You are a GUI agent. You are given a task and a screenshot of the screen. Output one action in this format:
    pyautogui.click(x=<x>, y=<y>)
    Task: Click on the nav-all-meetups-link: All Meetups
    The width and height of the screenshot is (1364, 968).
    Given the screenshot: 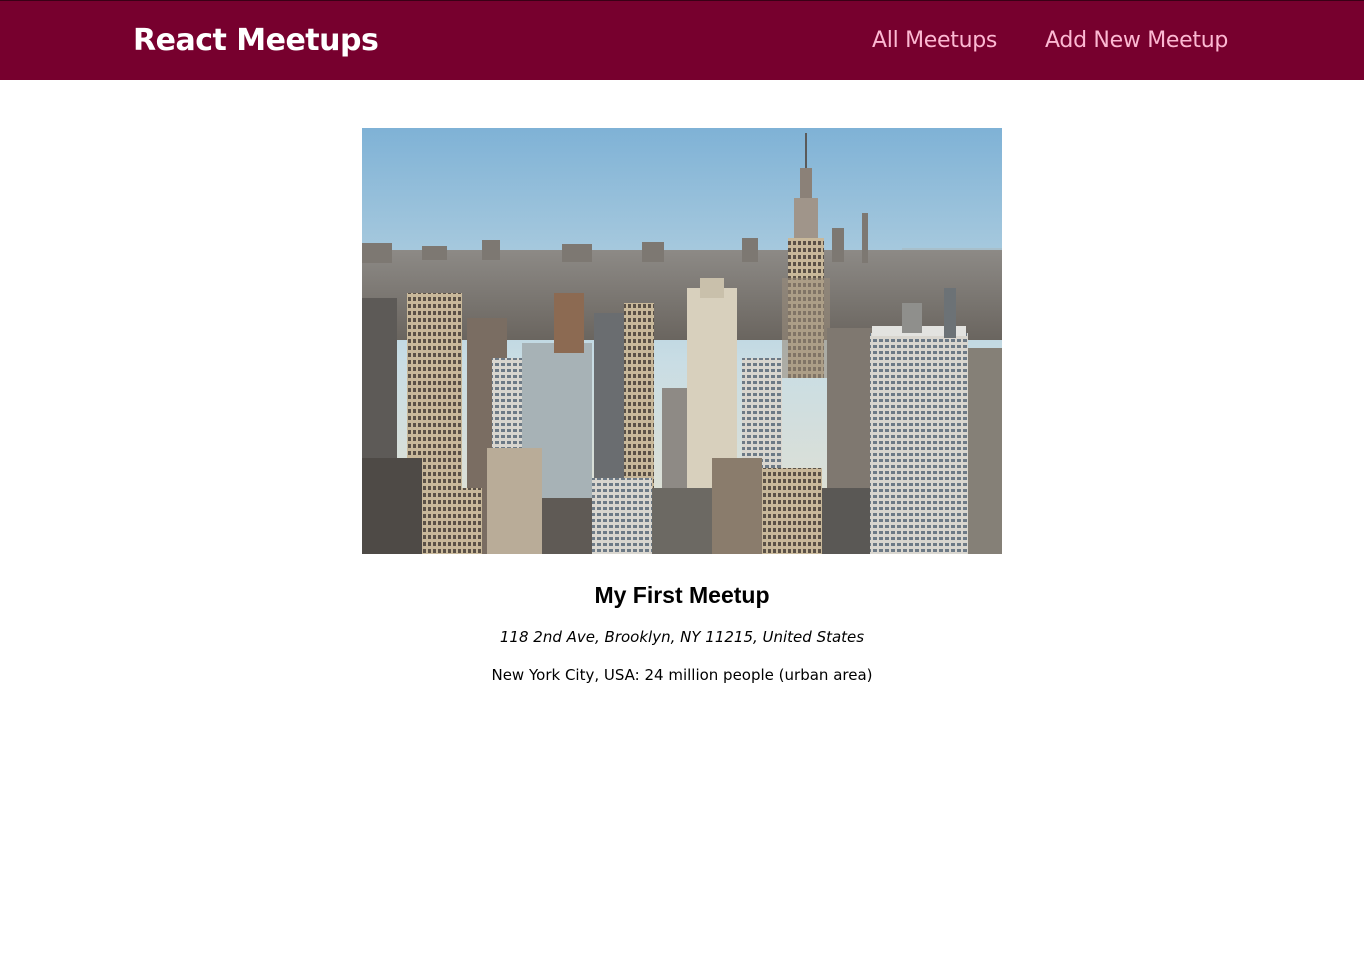 What is the action you would take?
    pyautogui.click(x=934, y=41)
    